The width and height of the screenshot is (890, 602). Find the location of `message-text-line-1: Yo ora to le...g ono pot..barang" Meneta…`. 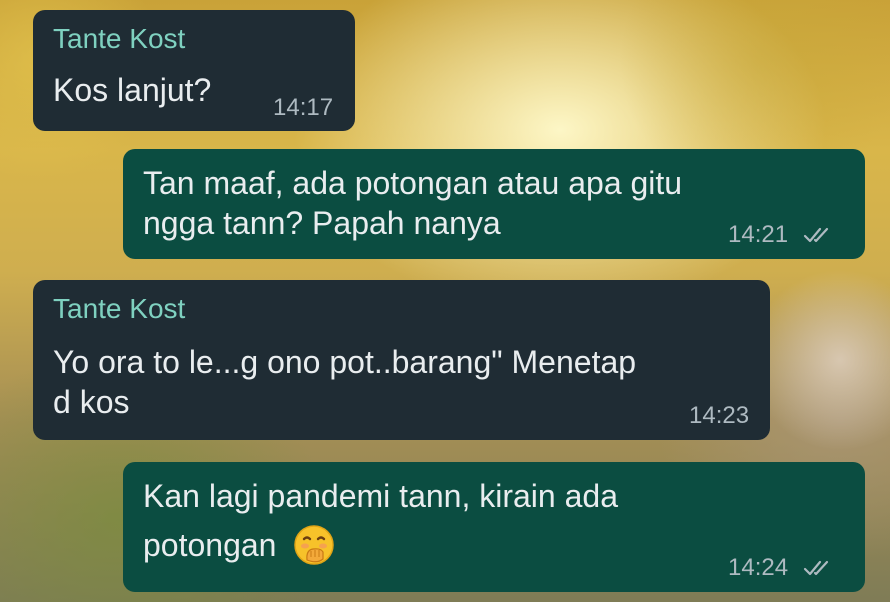

message-text-line-1: Yo ora to le...g ono pot..barang" Meneta… is located at coordinates (345, 362).